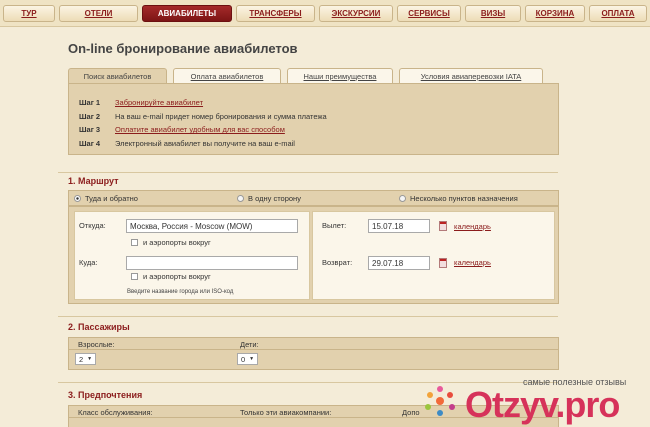 The height and width of the screenshot is (427, 650). Describe the element at coordinates (159, 102) in the screenshot. I see `step-link-book: Забронируйте авиабилет` at that location.